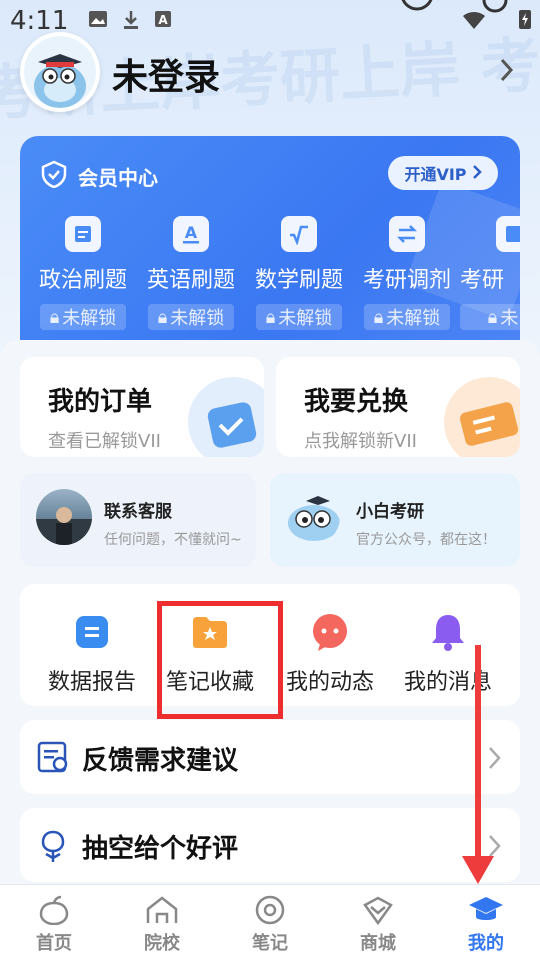 This screenshot has height=960, width=540. I want to click on exchange-title: 我要兑换, so click(356, 402).